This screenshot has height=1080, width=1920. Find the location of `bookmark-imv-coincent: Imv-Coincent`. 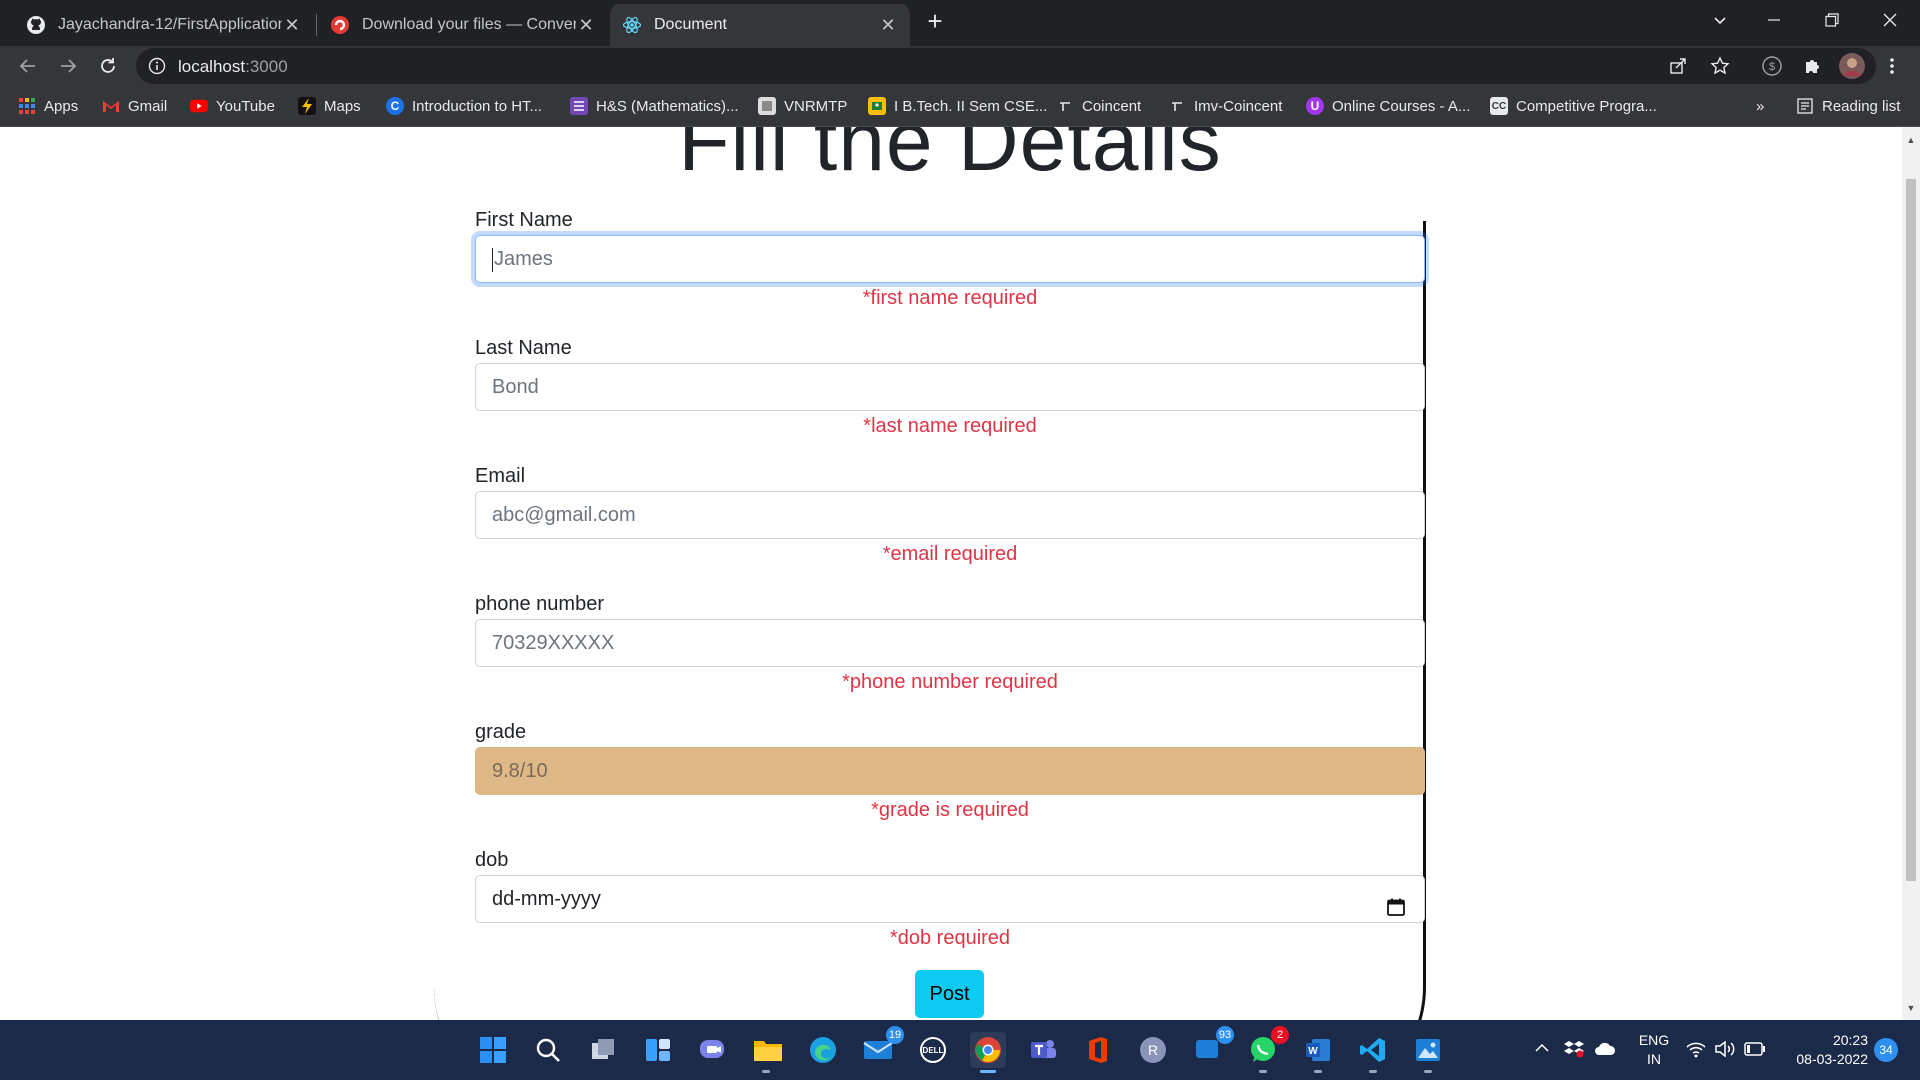

bookmark-imv-coincent: Imv-Coincent is located at coordinates (1225, 106).